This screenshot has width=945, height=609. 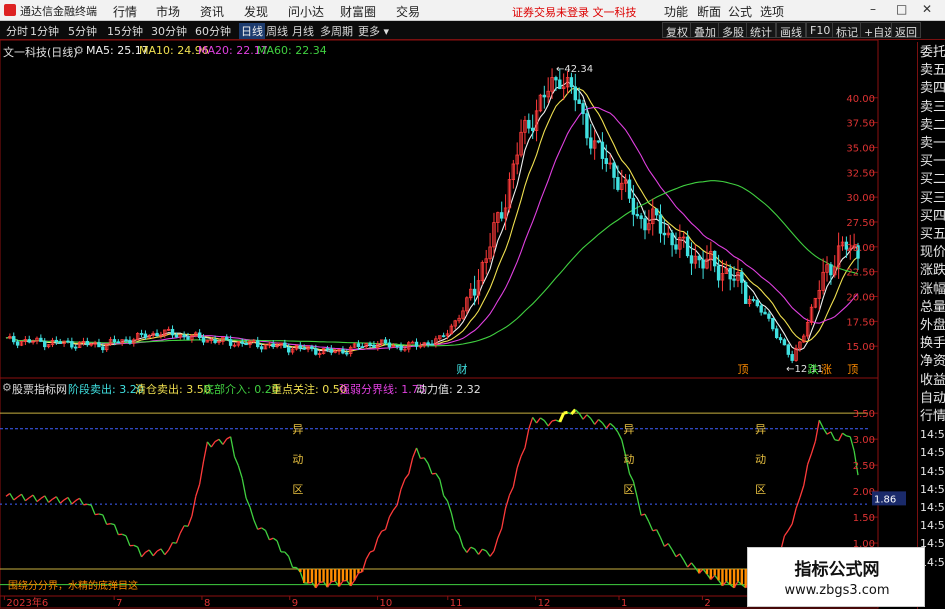 What do you see at coordinates (677, 30) in the screenshot?
I see `fuquan-button: 复权` at bounding box center [677, 30].